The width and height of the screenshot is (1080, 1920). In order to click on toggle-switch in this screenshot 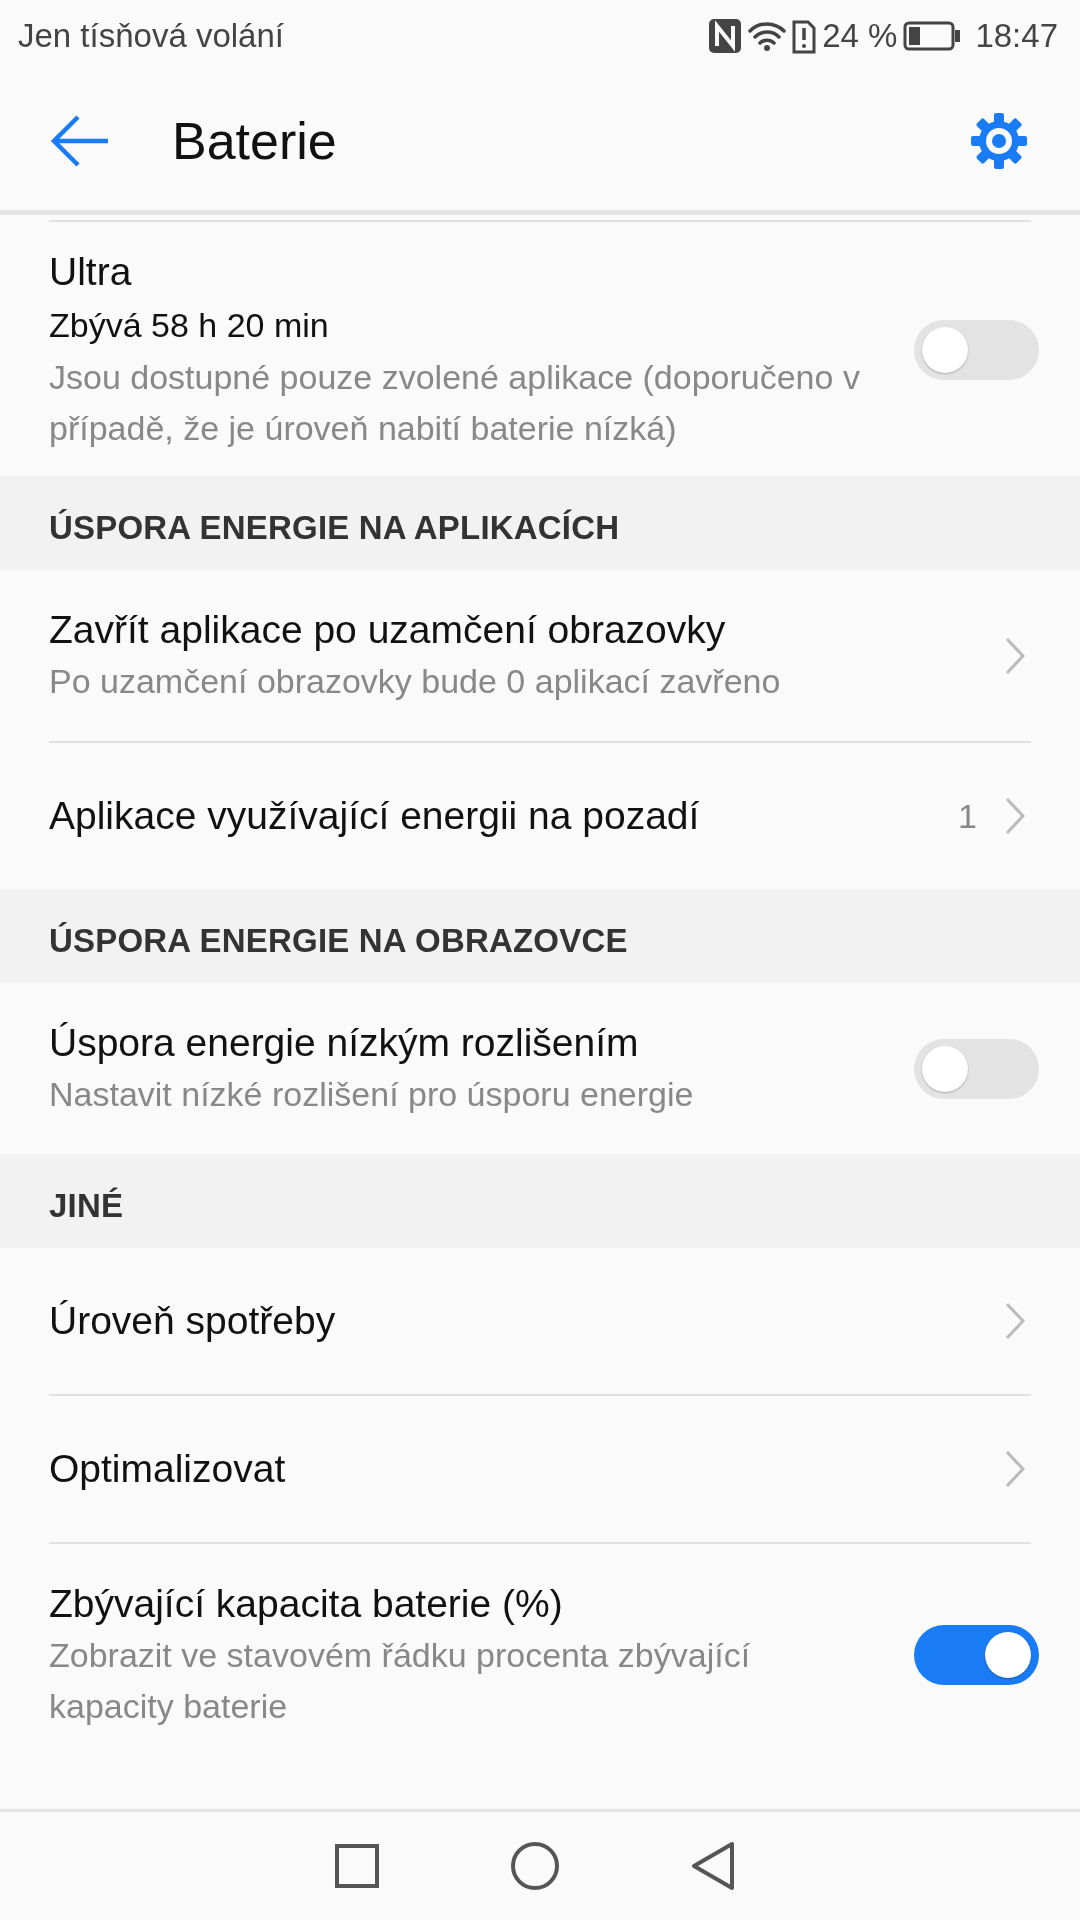, I will do `click(976, 1655)`.